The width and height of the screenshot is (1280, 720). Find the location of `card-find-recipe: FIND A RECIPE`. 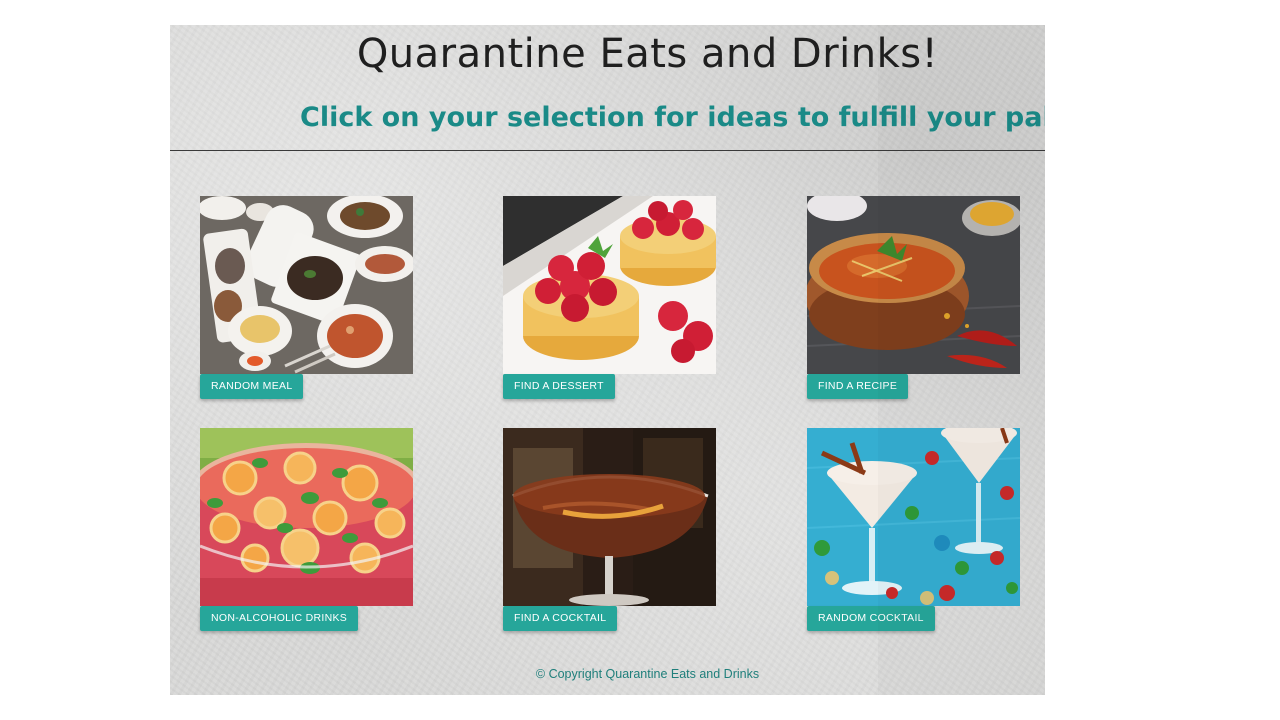

card-find-recipe: FIND A RECIPE is located at coordinates (913, 297).